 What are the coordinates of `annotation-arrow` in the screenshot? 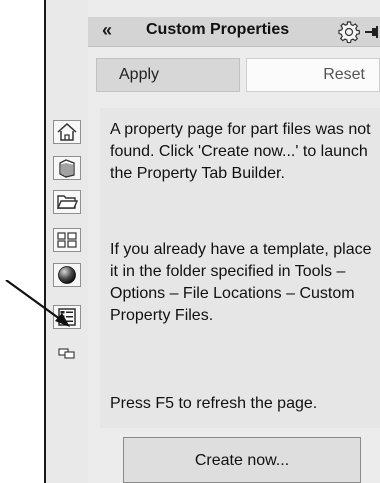 It's located at (37, 303).